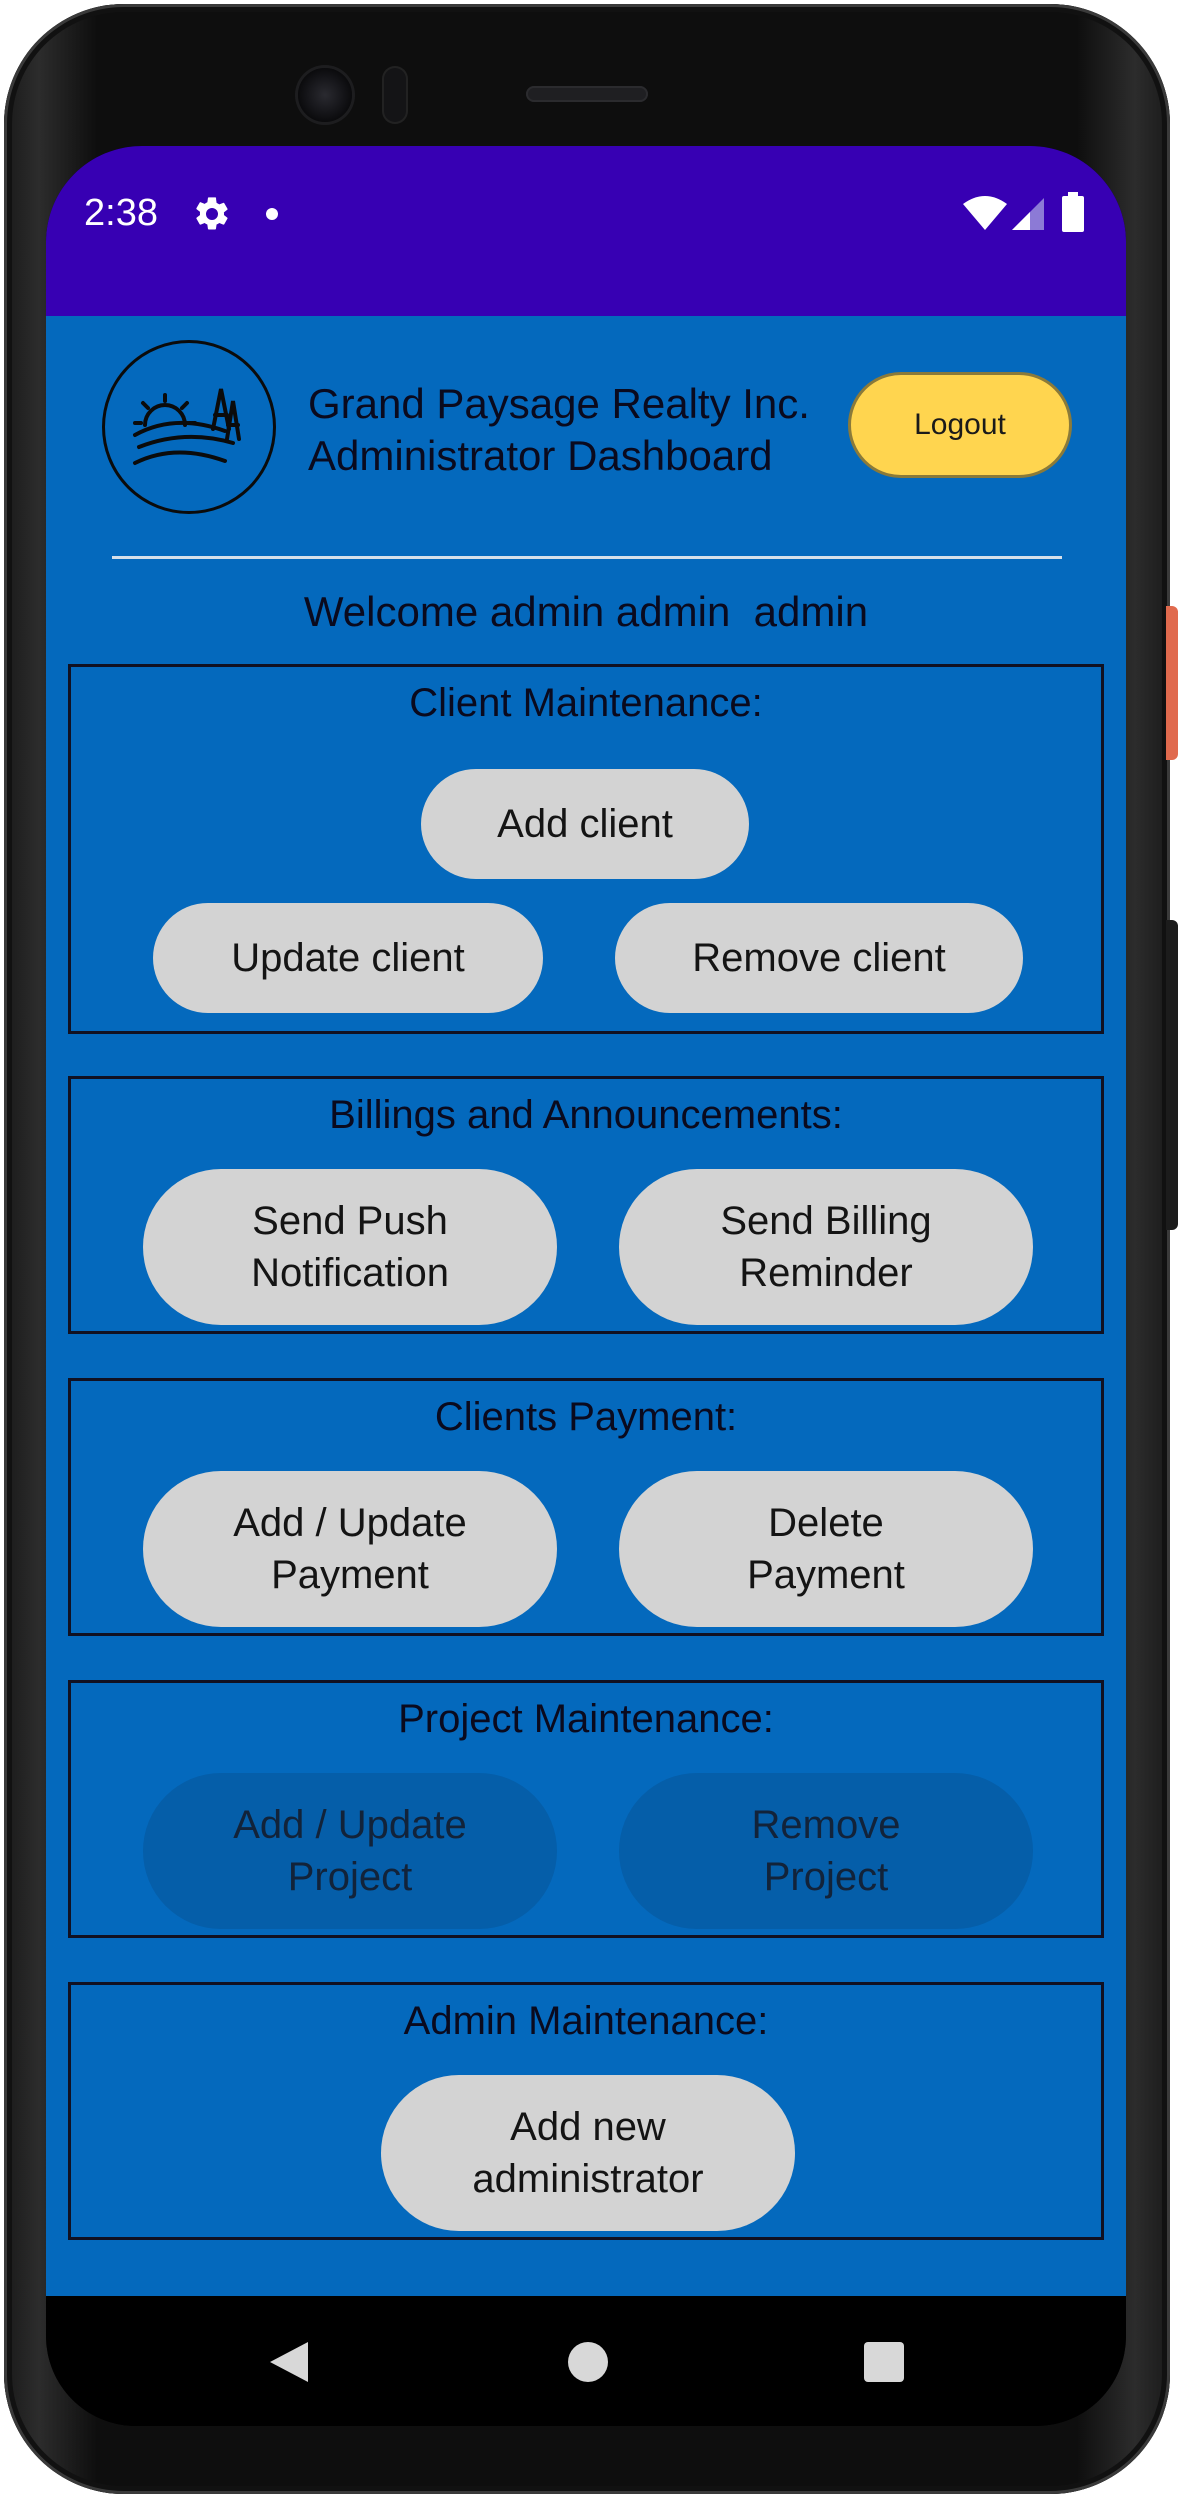 The width and height of the screenshot is (1178, 2498). Describe the element at coordinates (826, 1851) in the screenshot. I see `remove-project-button: Remove Project` at that location.